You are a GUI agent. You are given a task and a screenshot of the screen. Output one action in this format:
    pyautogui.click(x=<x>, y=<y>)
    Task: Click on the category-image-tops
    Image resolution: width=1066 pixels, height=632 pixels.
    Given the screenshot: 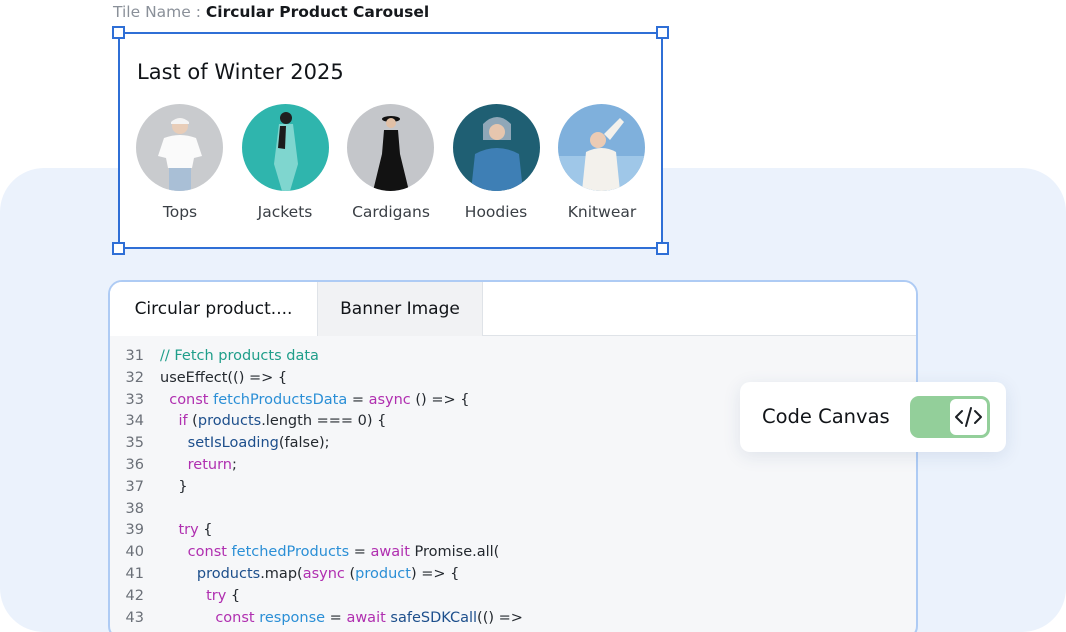 What is the action you would take?
    pyautogui.click(x=179, y=147)
    